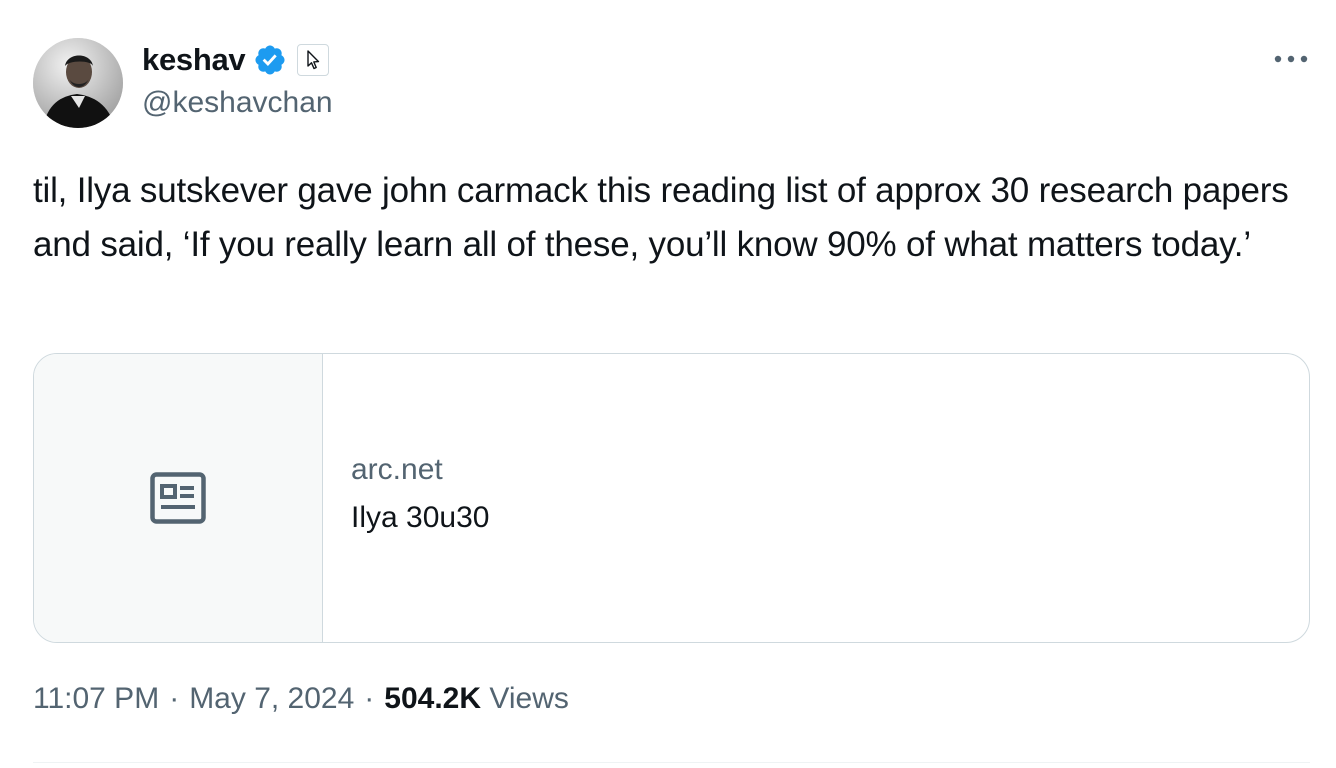  I want to click on link-card-thumbnail, so click(178, 498).